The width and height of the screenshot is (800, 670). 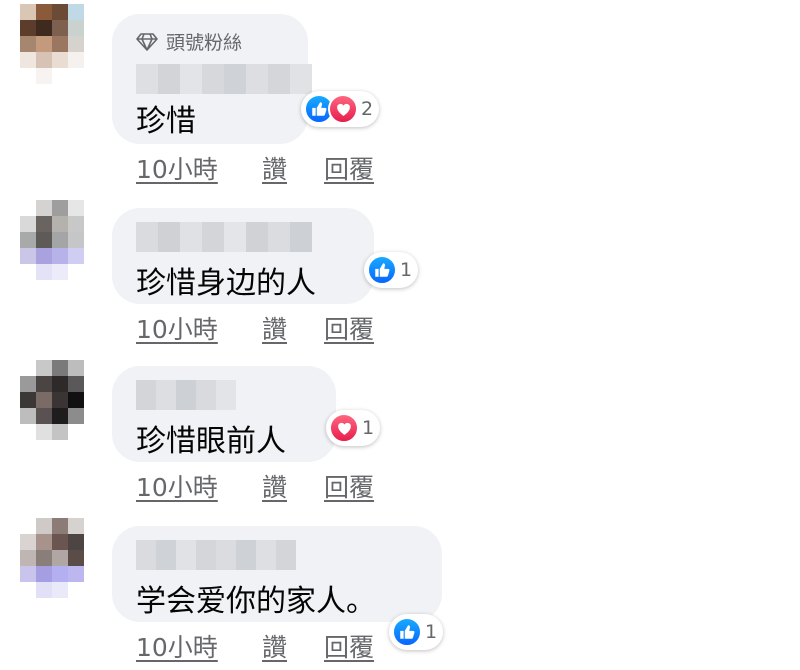 What do you see at coordinates (243, 256) in the screenshot?
I see `comment-bubble: 珍惜身边的人` at bounding box center [243, 256].